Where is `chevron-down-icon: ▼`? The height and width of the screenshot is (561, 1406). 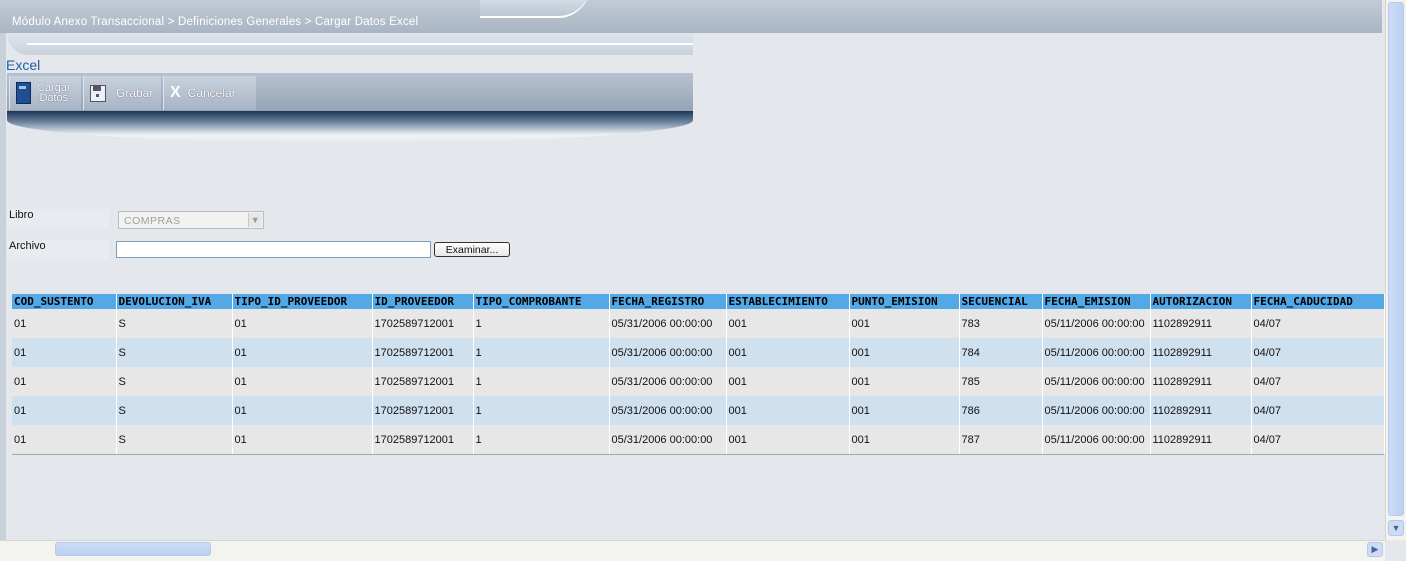 chevron-down-icon: ▼ is located at coordinates (255, 220).